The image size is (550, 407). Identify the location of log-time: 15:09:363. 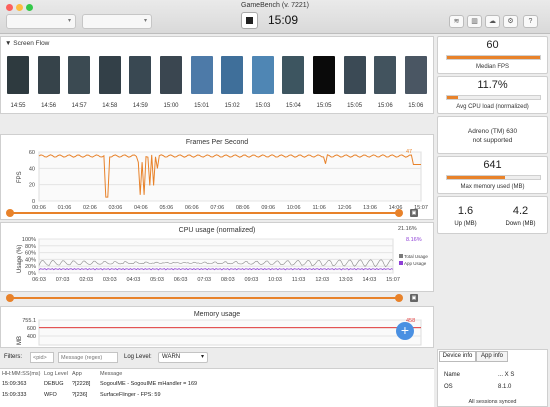
(14, 384).